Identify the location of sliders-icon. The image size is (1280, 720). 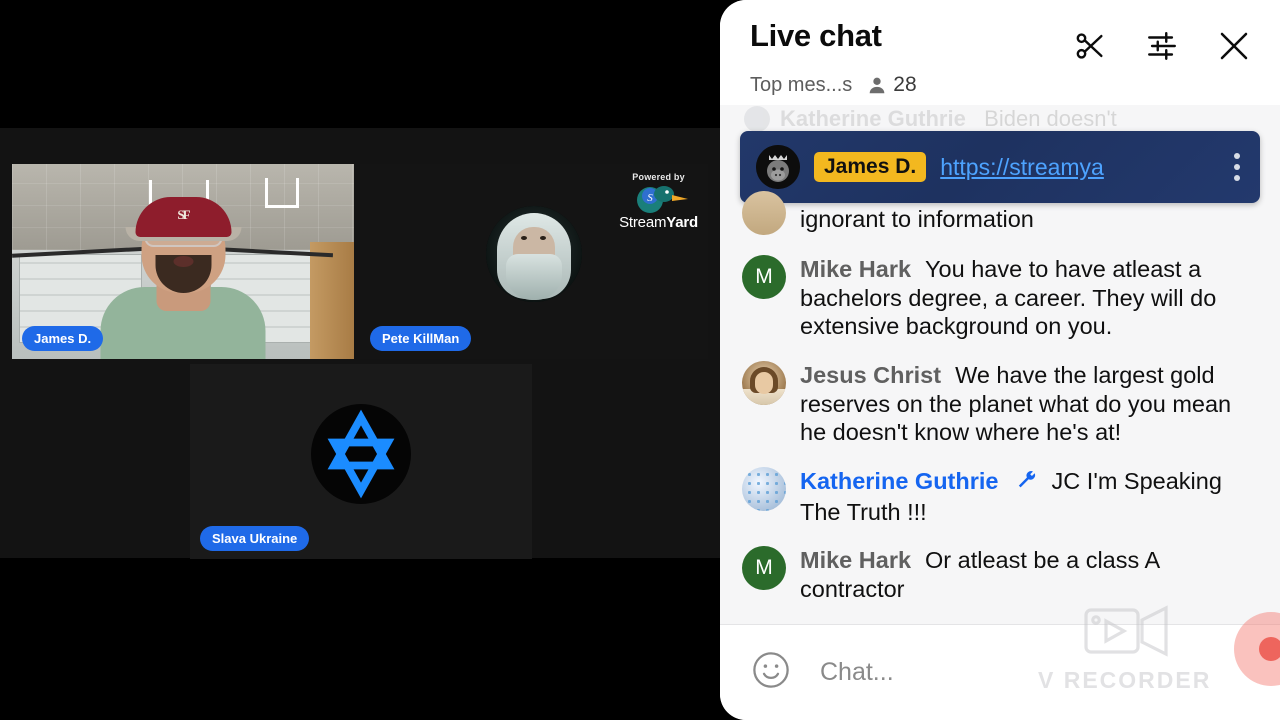
(1162, 46).